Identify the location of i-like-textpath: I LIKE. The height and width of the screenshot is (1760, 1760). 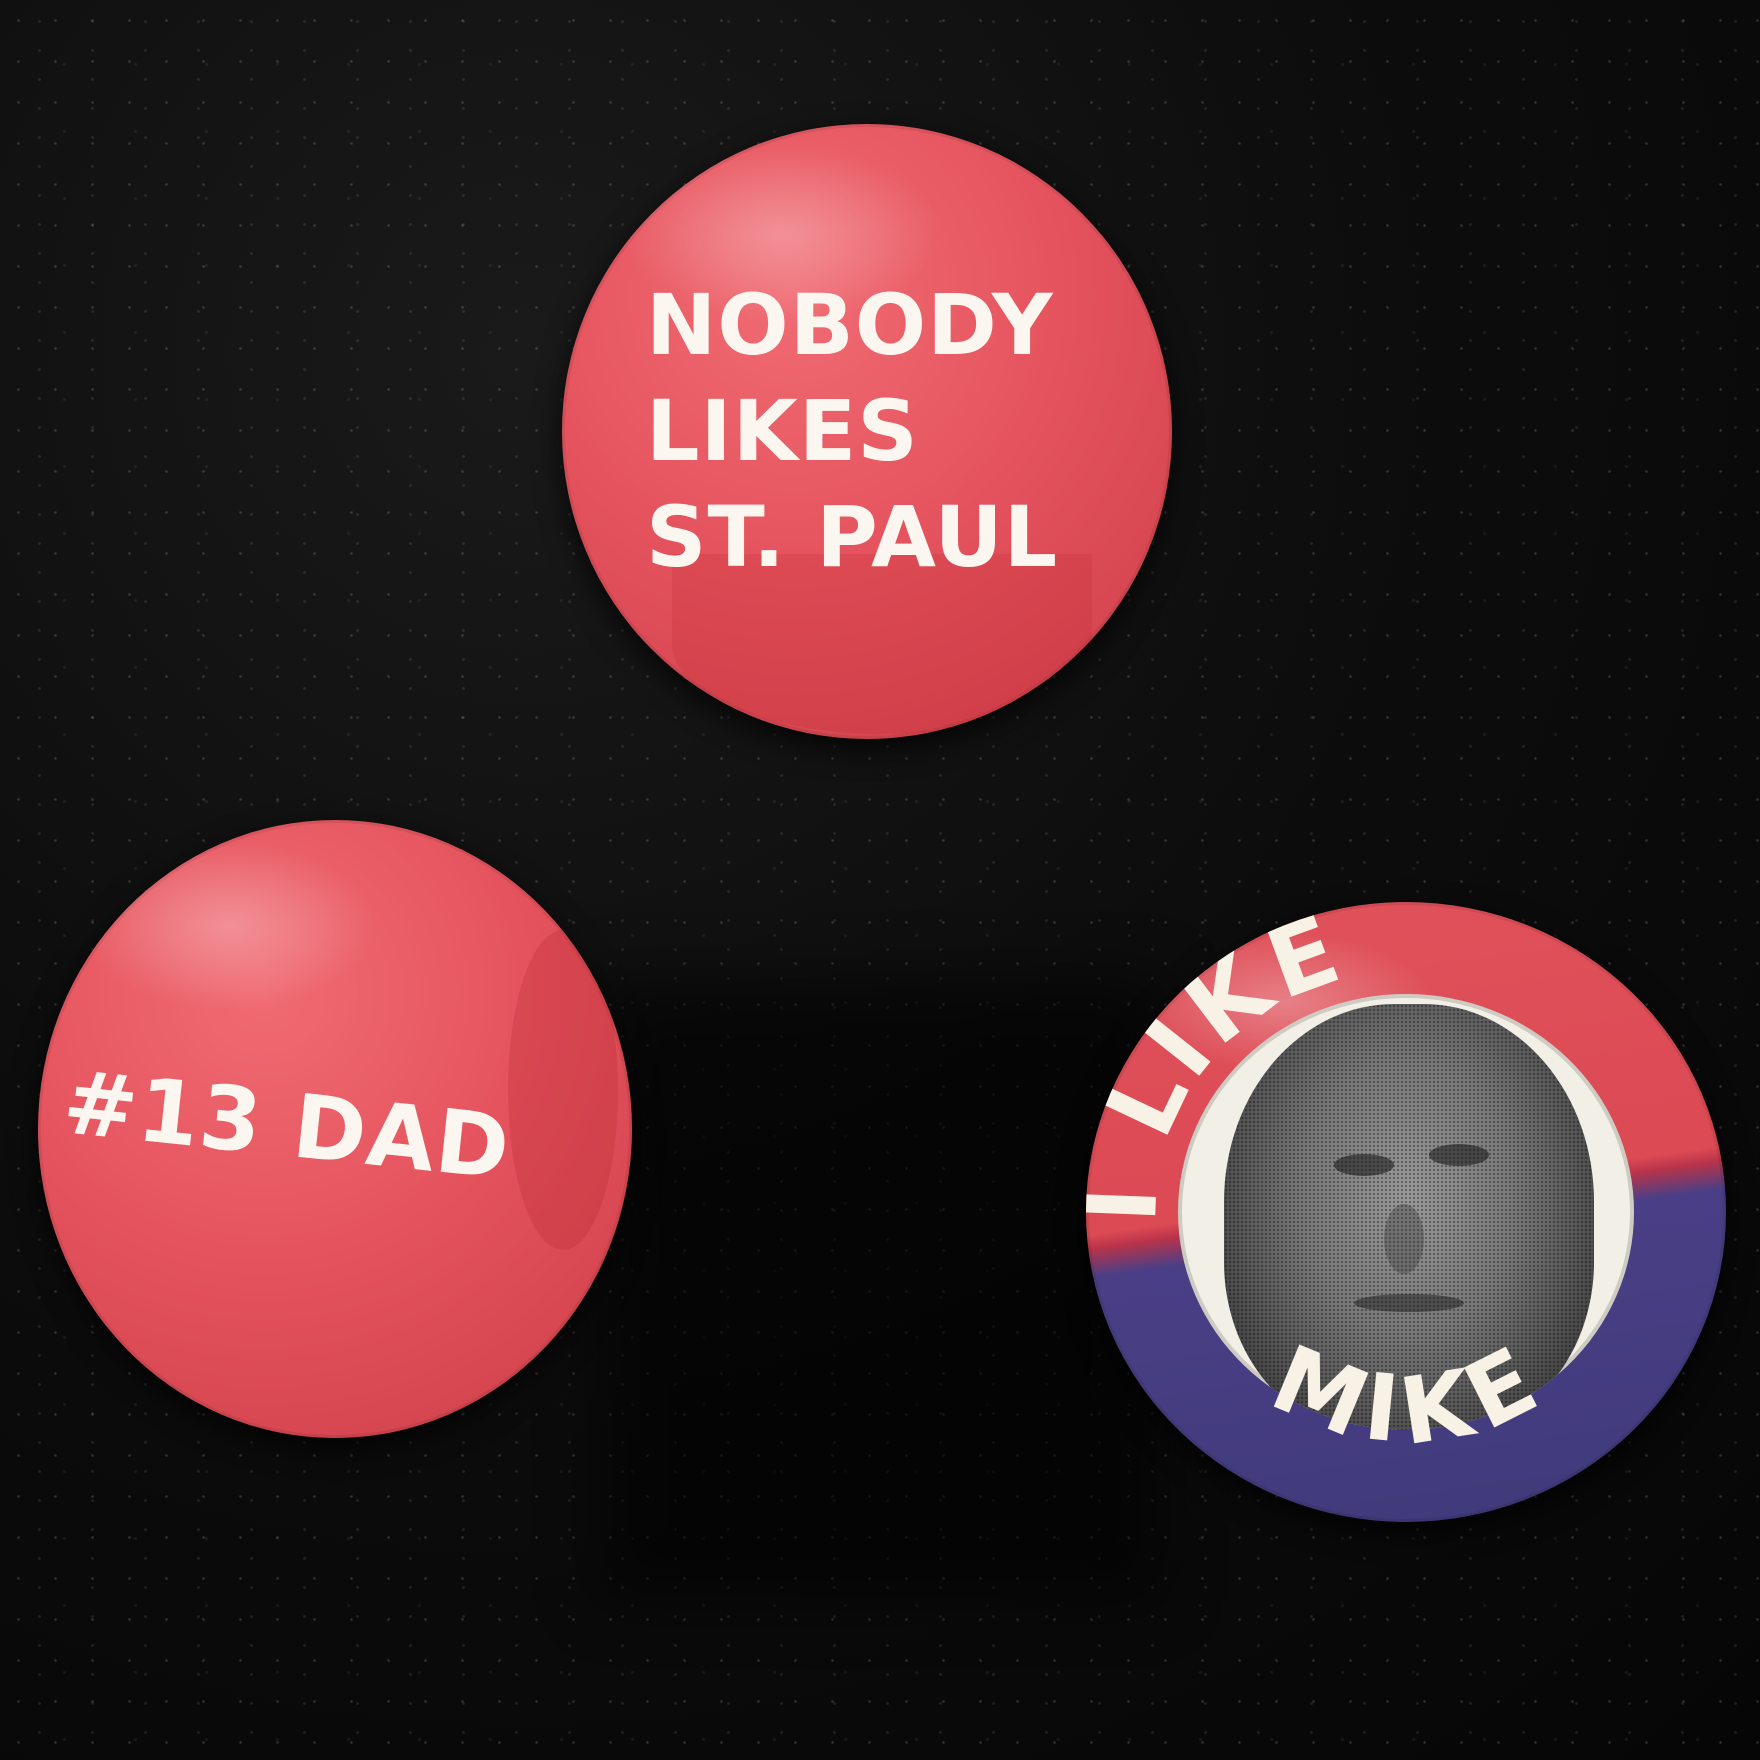
(1219, 1063).